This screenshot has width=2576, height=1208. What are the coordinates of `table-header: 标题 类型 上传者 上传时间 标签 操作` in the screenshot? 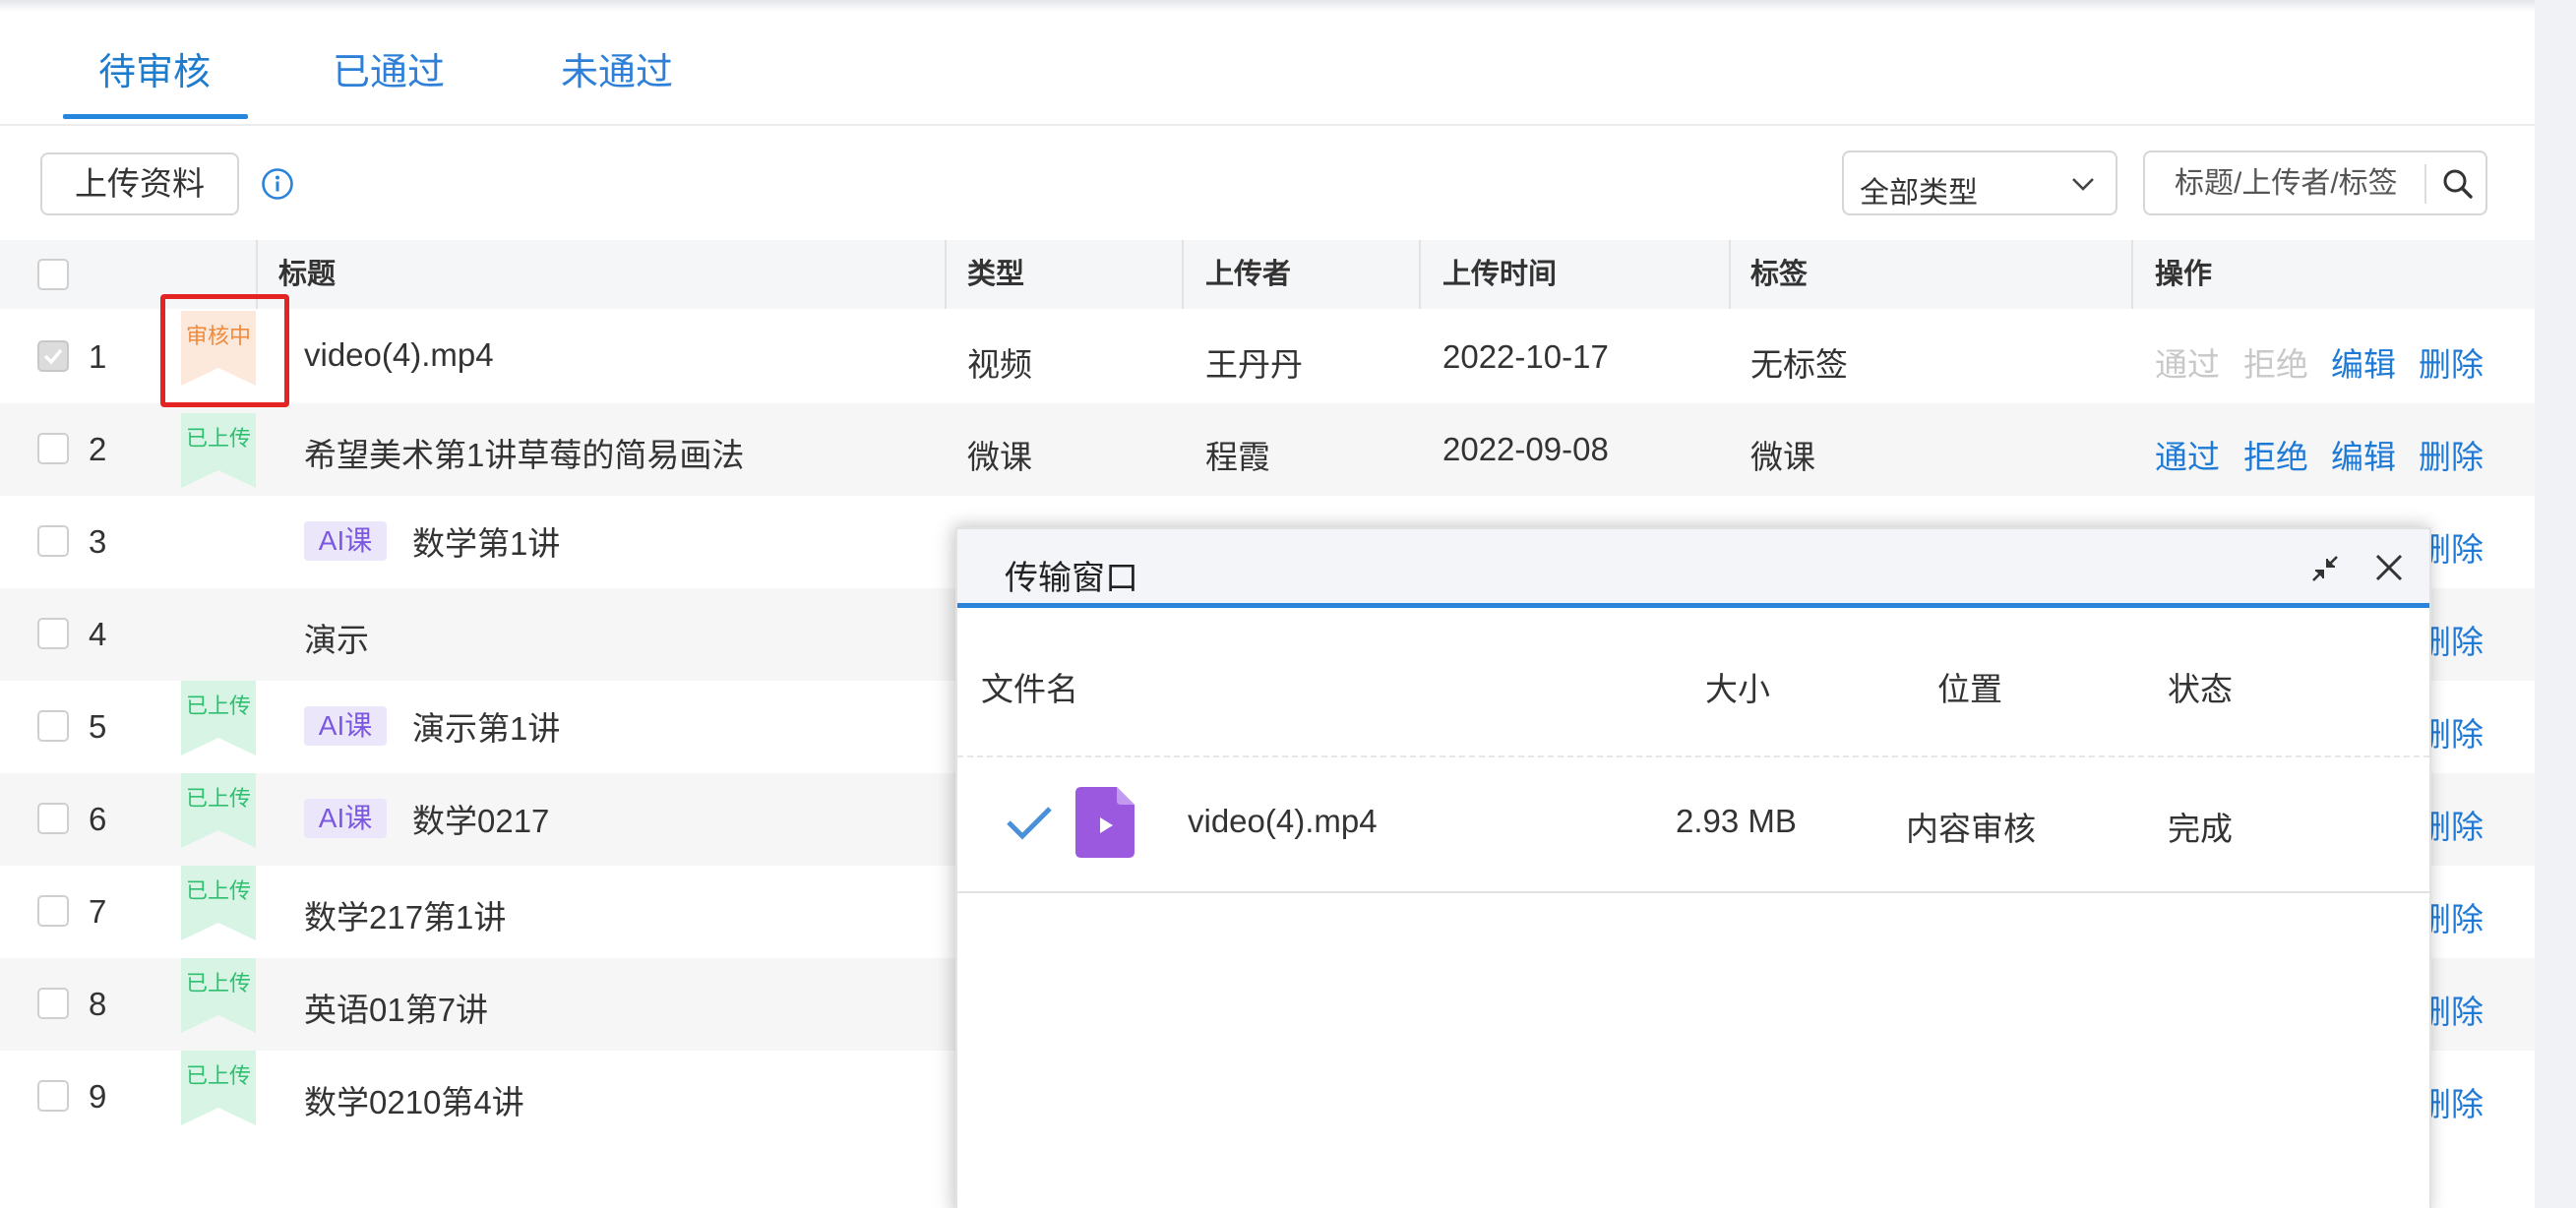 It's located at (1267, 274).